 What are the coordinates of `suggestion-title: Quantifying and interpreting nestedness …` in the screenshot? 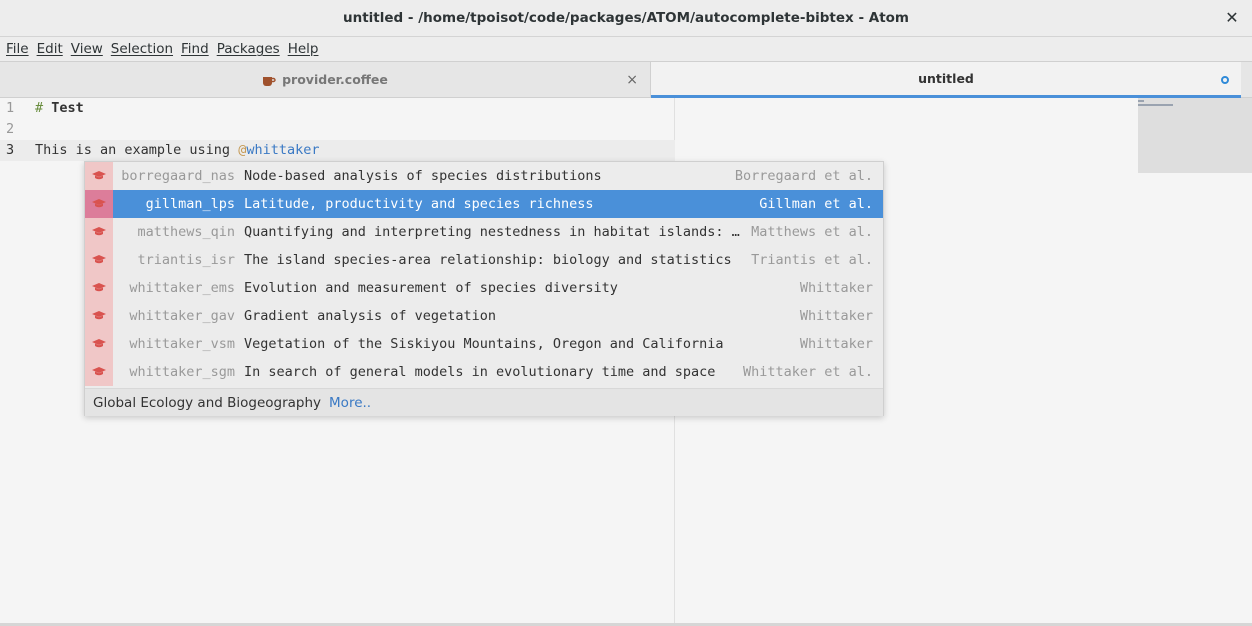 It's located at (493, 232).